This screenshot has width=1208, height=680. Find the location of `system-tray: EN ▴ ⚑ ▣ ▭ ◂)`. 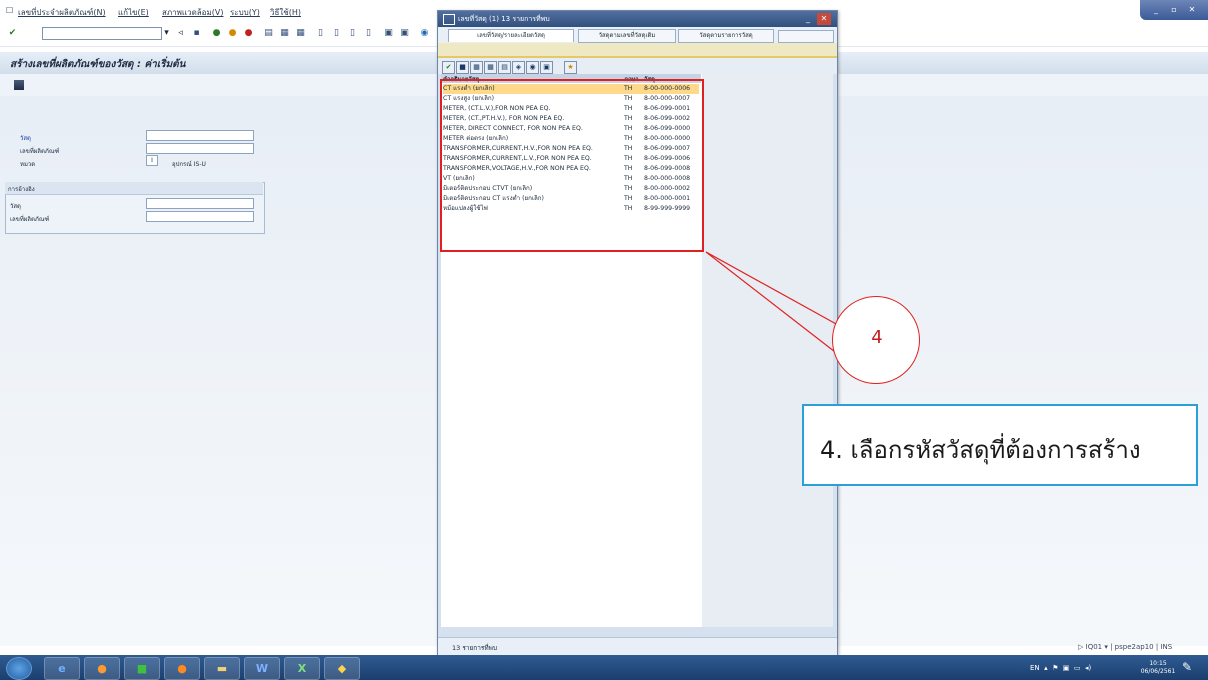

system-tray: EN ▴ ⚑ ▣ ▭ ◂) is located at coordinates (1061, 668).